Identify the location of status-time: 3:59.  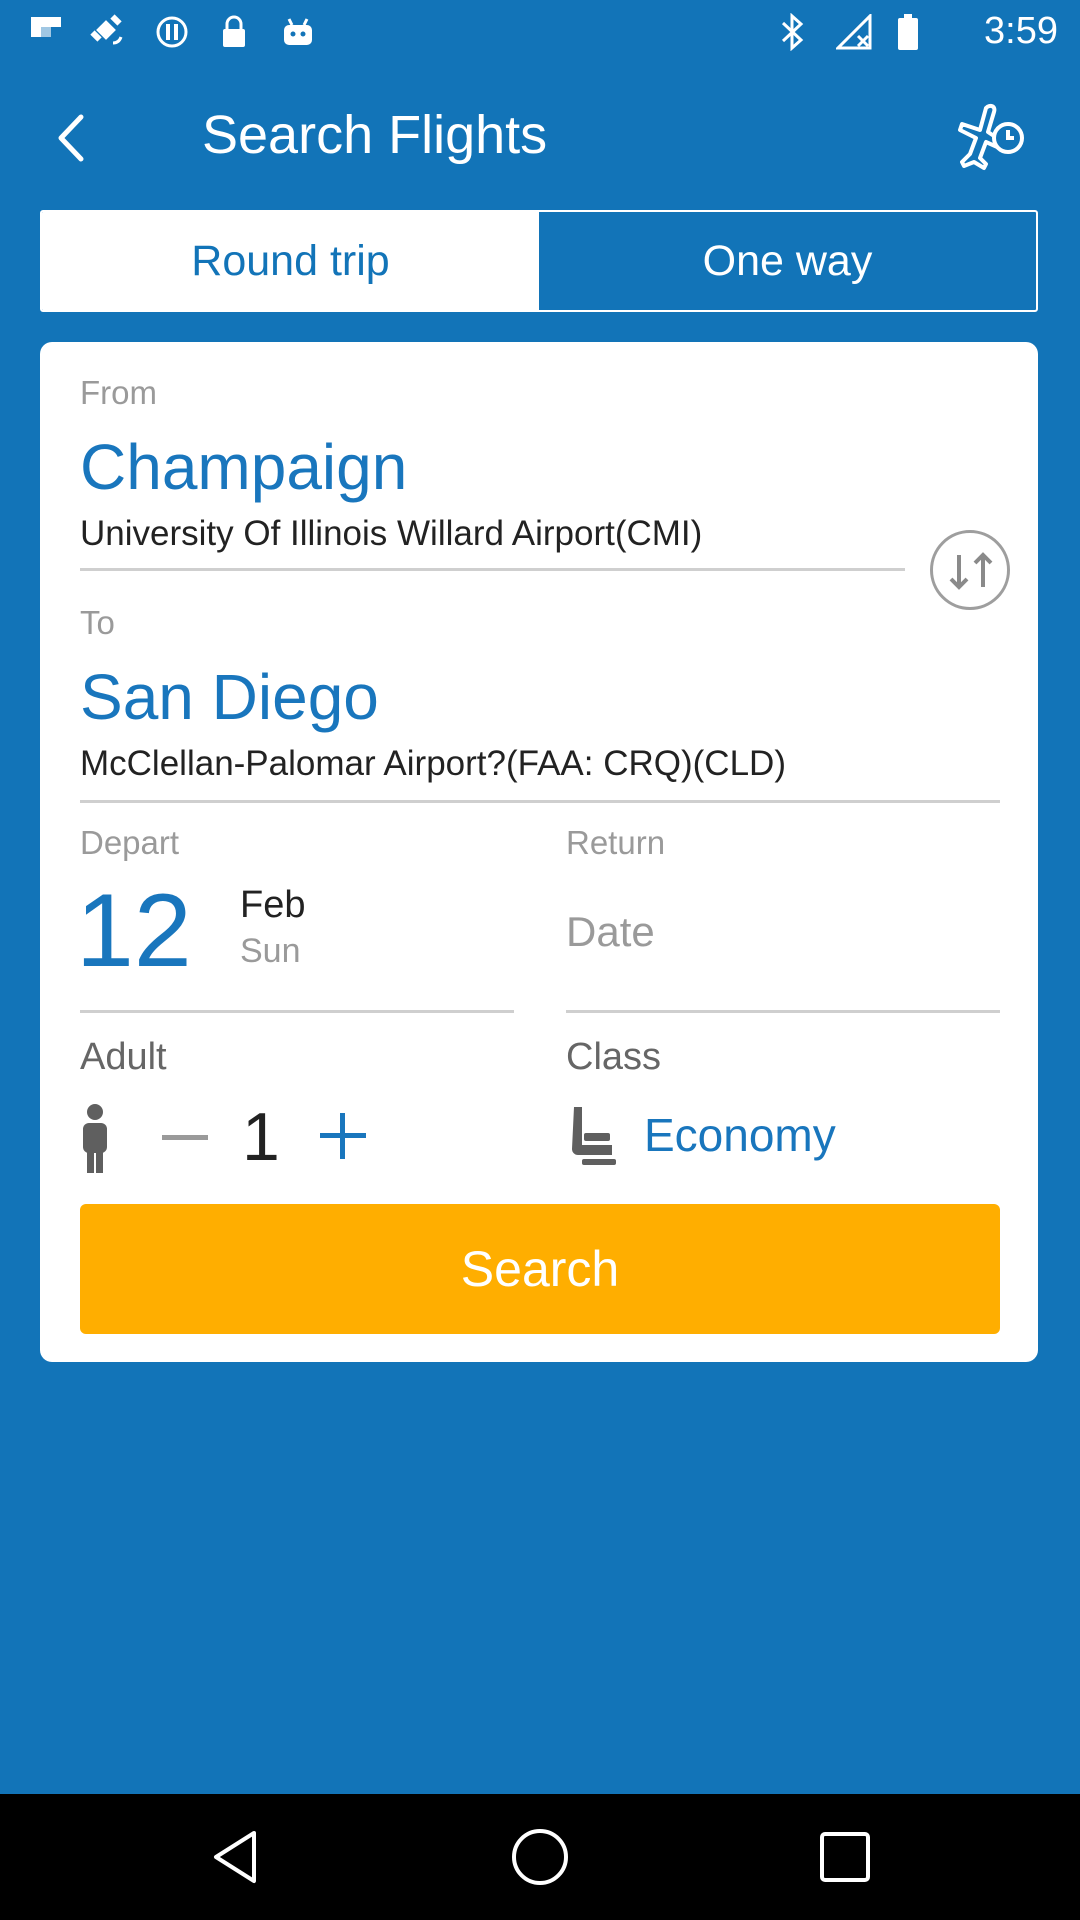
(1021, 31).